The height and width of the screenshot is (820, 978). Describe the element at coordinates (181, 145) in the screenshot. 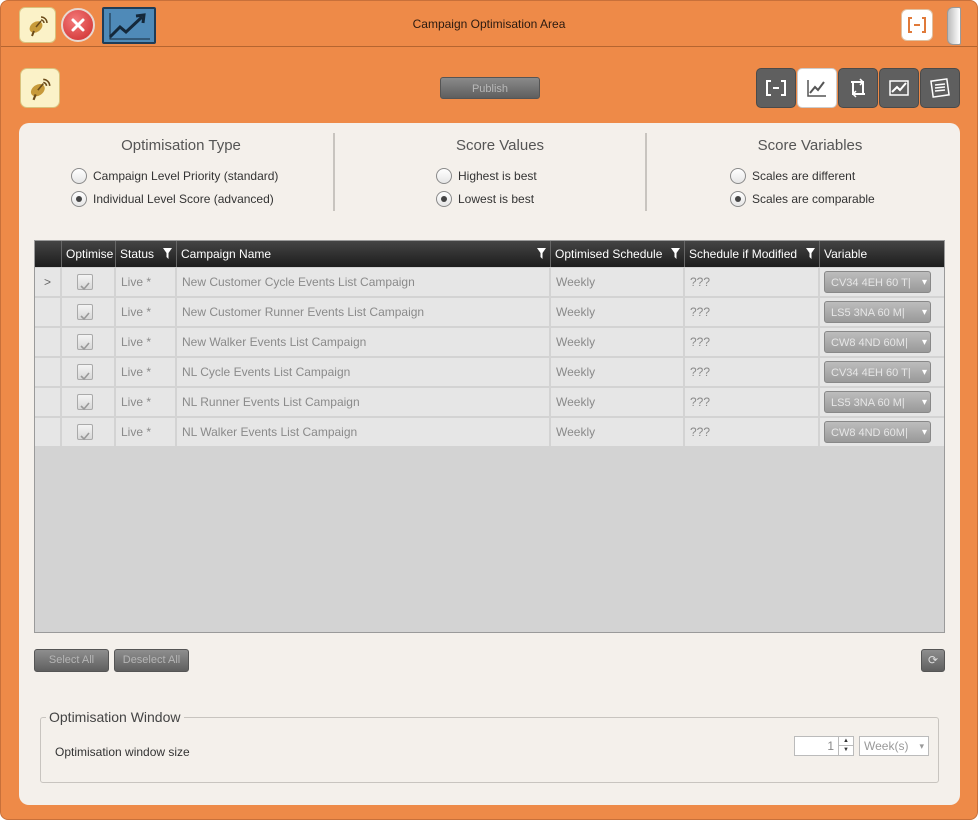

I see `optimisation-type-title: Optimisation Type` at that location.